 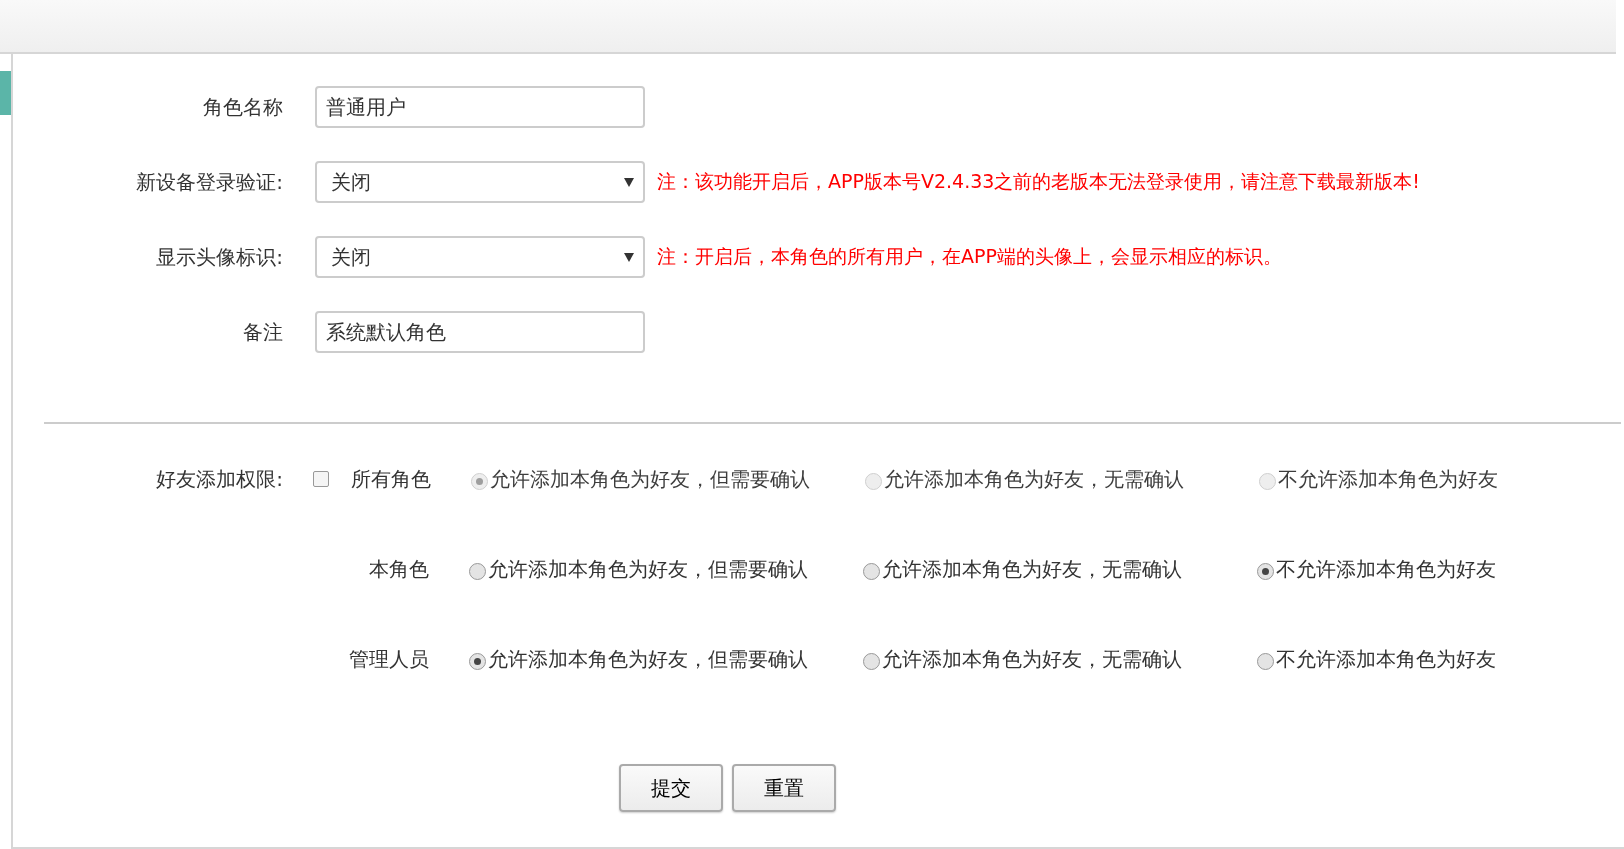 I want to click on field-label: 好友添加权限:, so click(x=219, y=479).